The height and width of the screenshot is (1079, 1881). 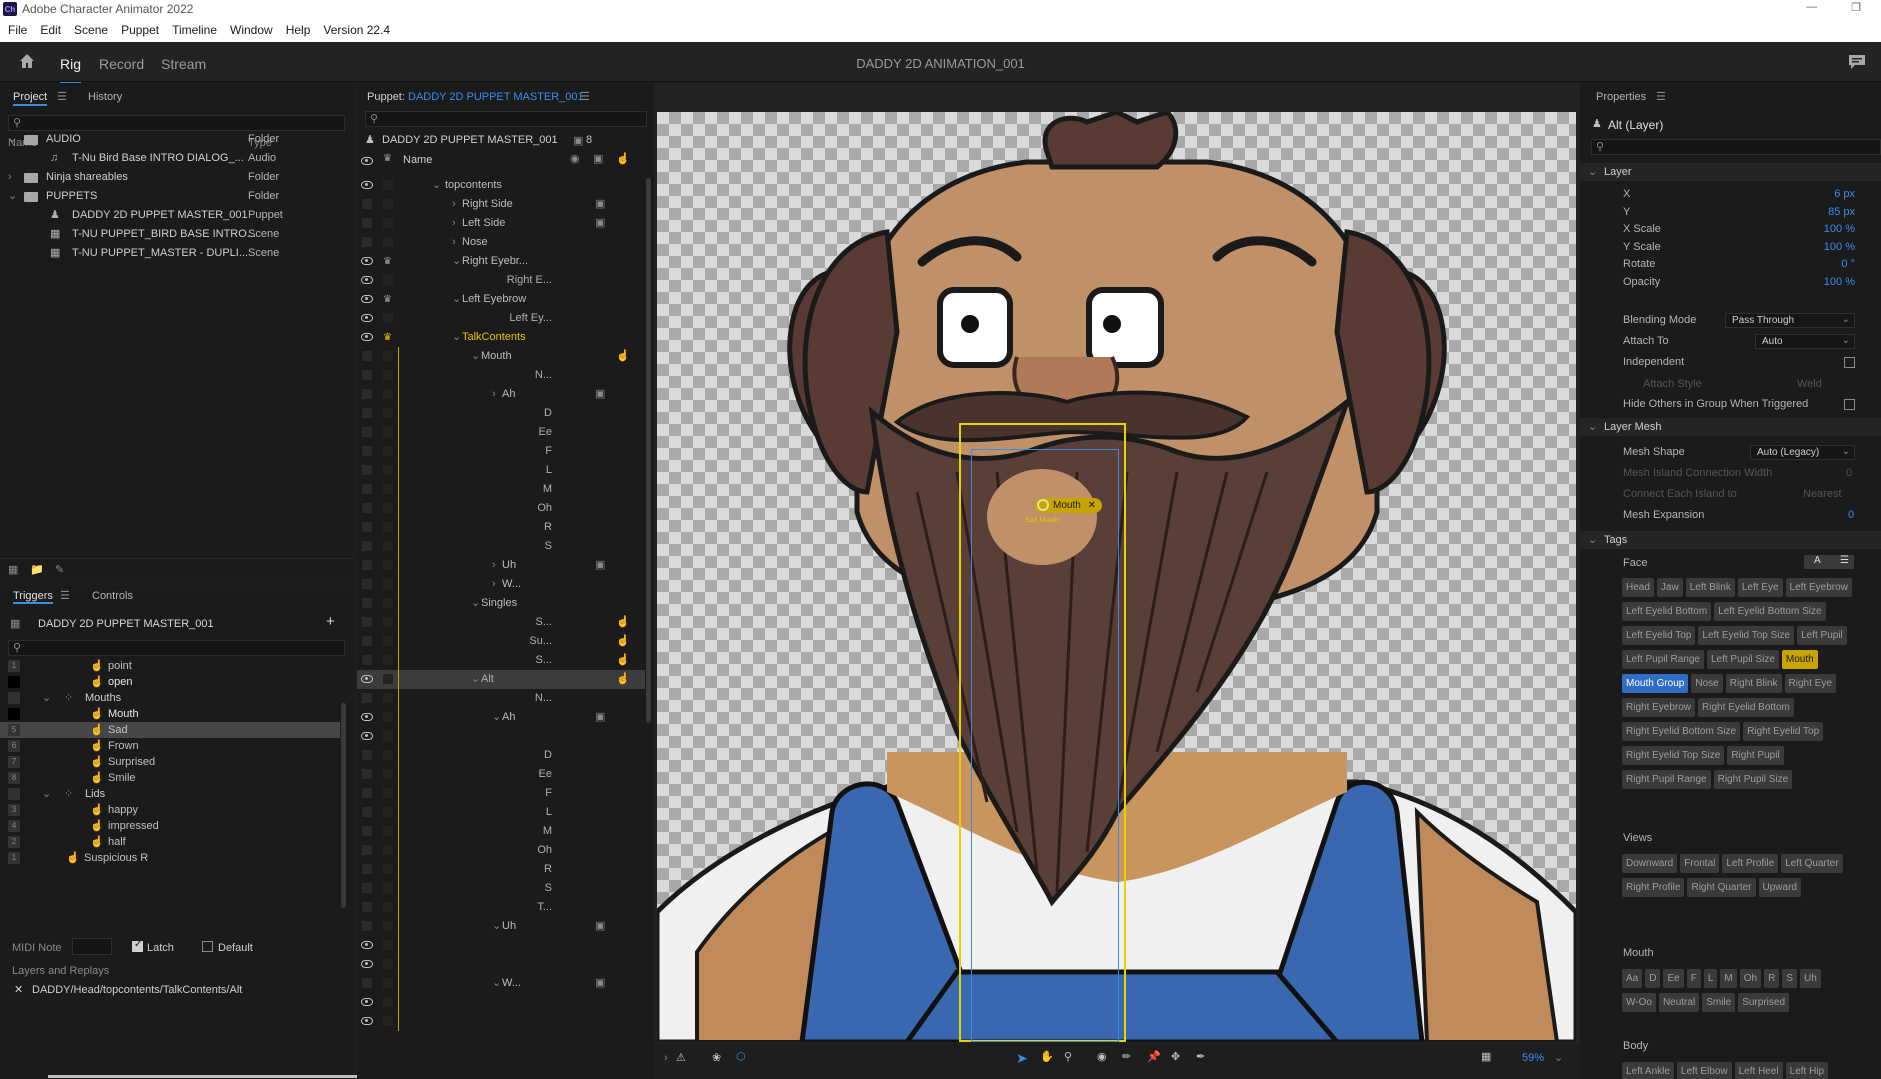 What do you see at coordinates (170, 826) in the screenshot?
I see `trigger-row: 4 ☝ impressed` at bounding box center [170, 826].